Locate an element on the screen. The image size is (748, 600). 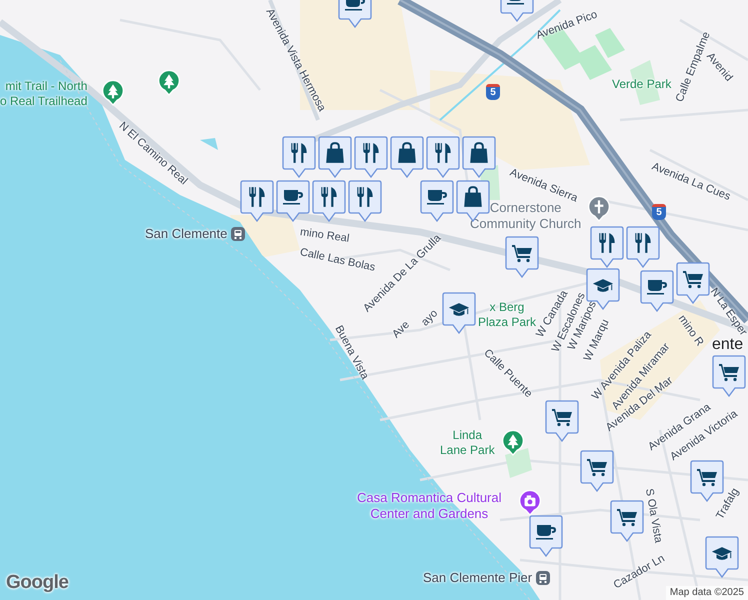
street-label: ayo is located at coordinates (430, 318).